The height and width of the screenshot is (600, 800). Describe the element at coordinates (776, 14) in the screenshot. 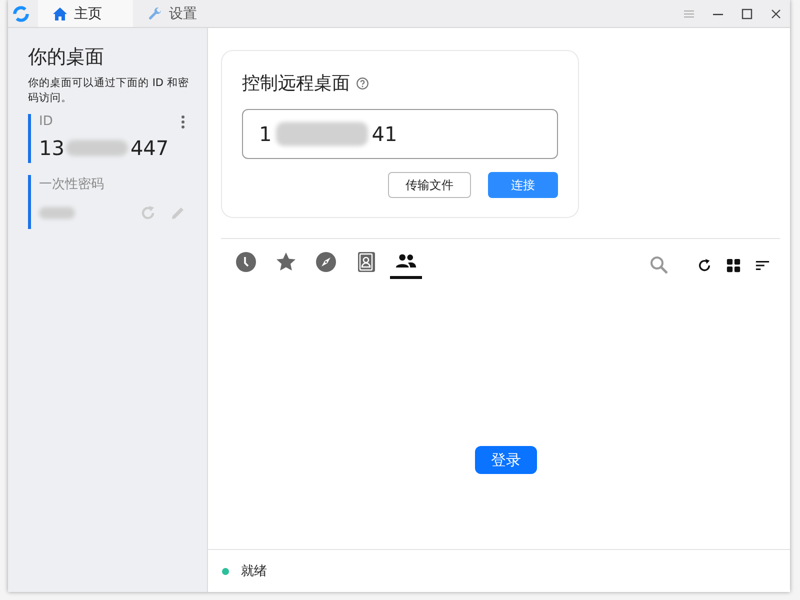

I see `close-icon` at that location.